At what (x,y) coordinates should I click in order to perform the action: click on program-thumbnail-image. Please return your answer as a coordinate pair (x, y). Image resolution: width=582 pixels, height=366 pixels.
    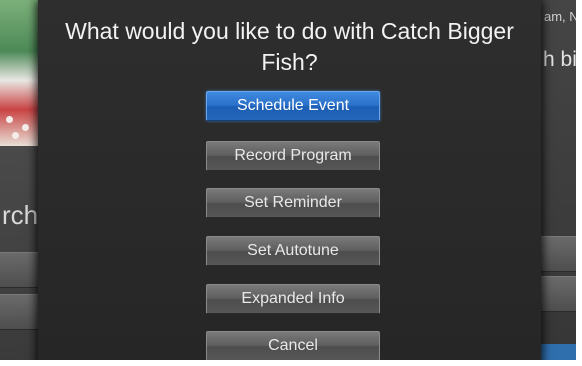
    Looking at the image, I should click on (19, 73).